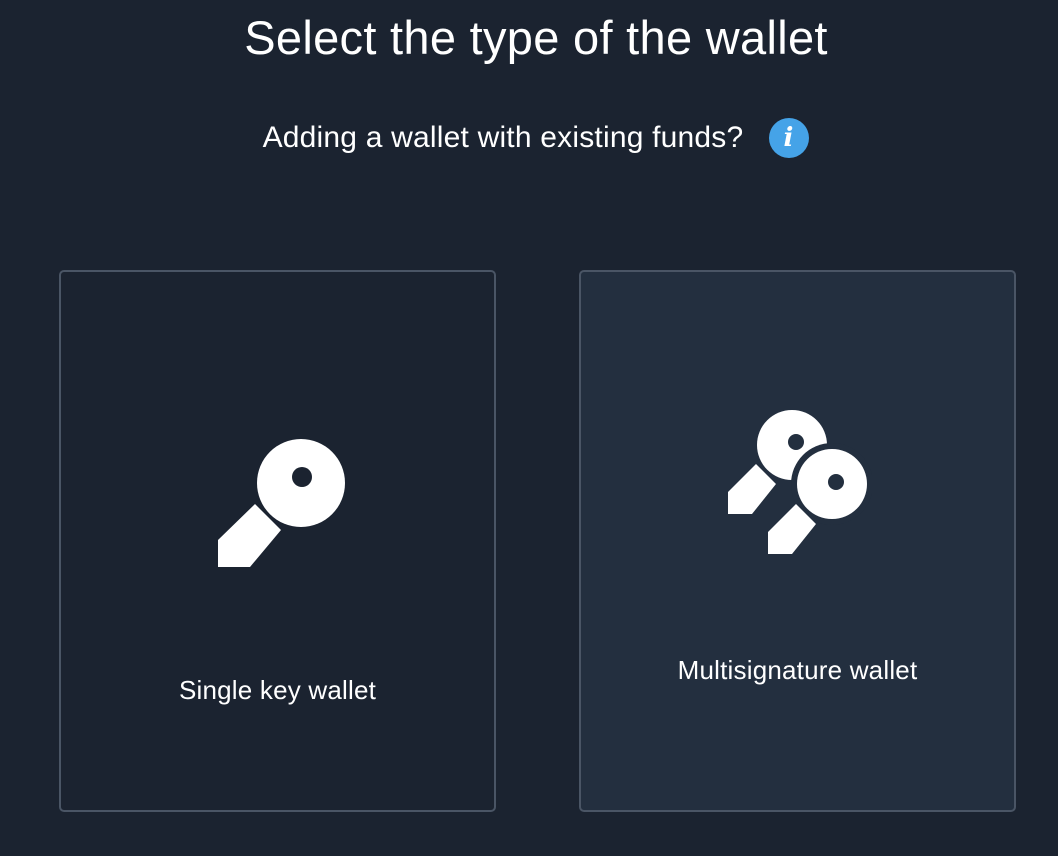 This screenshot has height=856, width=1058. Describe the element at coordinates (800, 484) in the screenshot. I see `keys-icon` at that location.